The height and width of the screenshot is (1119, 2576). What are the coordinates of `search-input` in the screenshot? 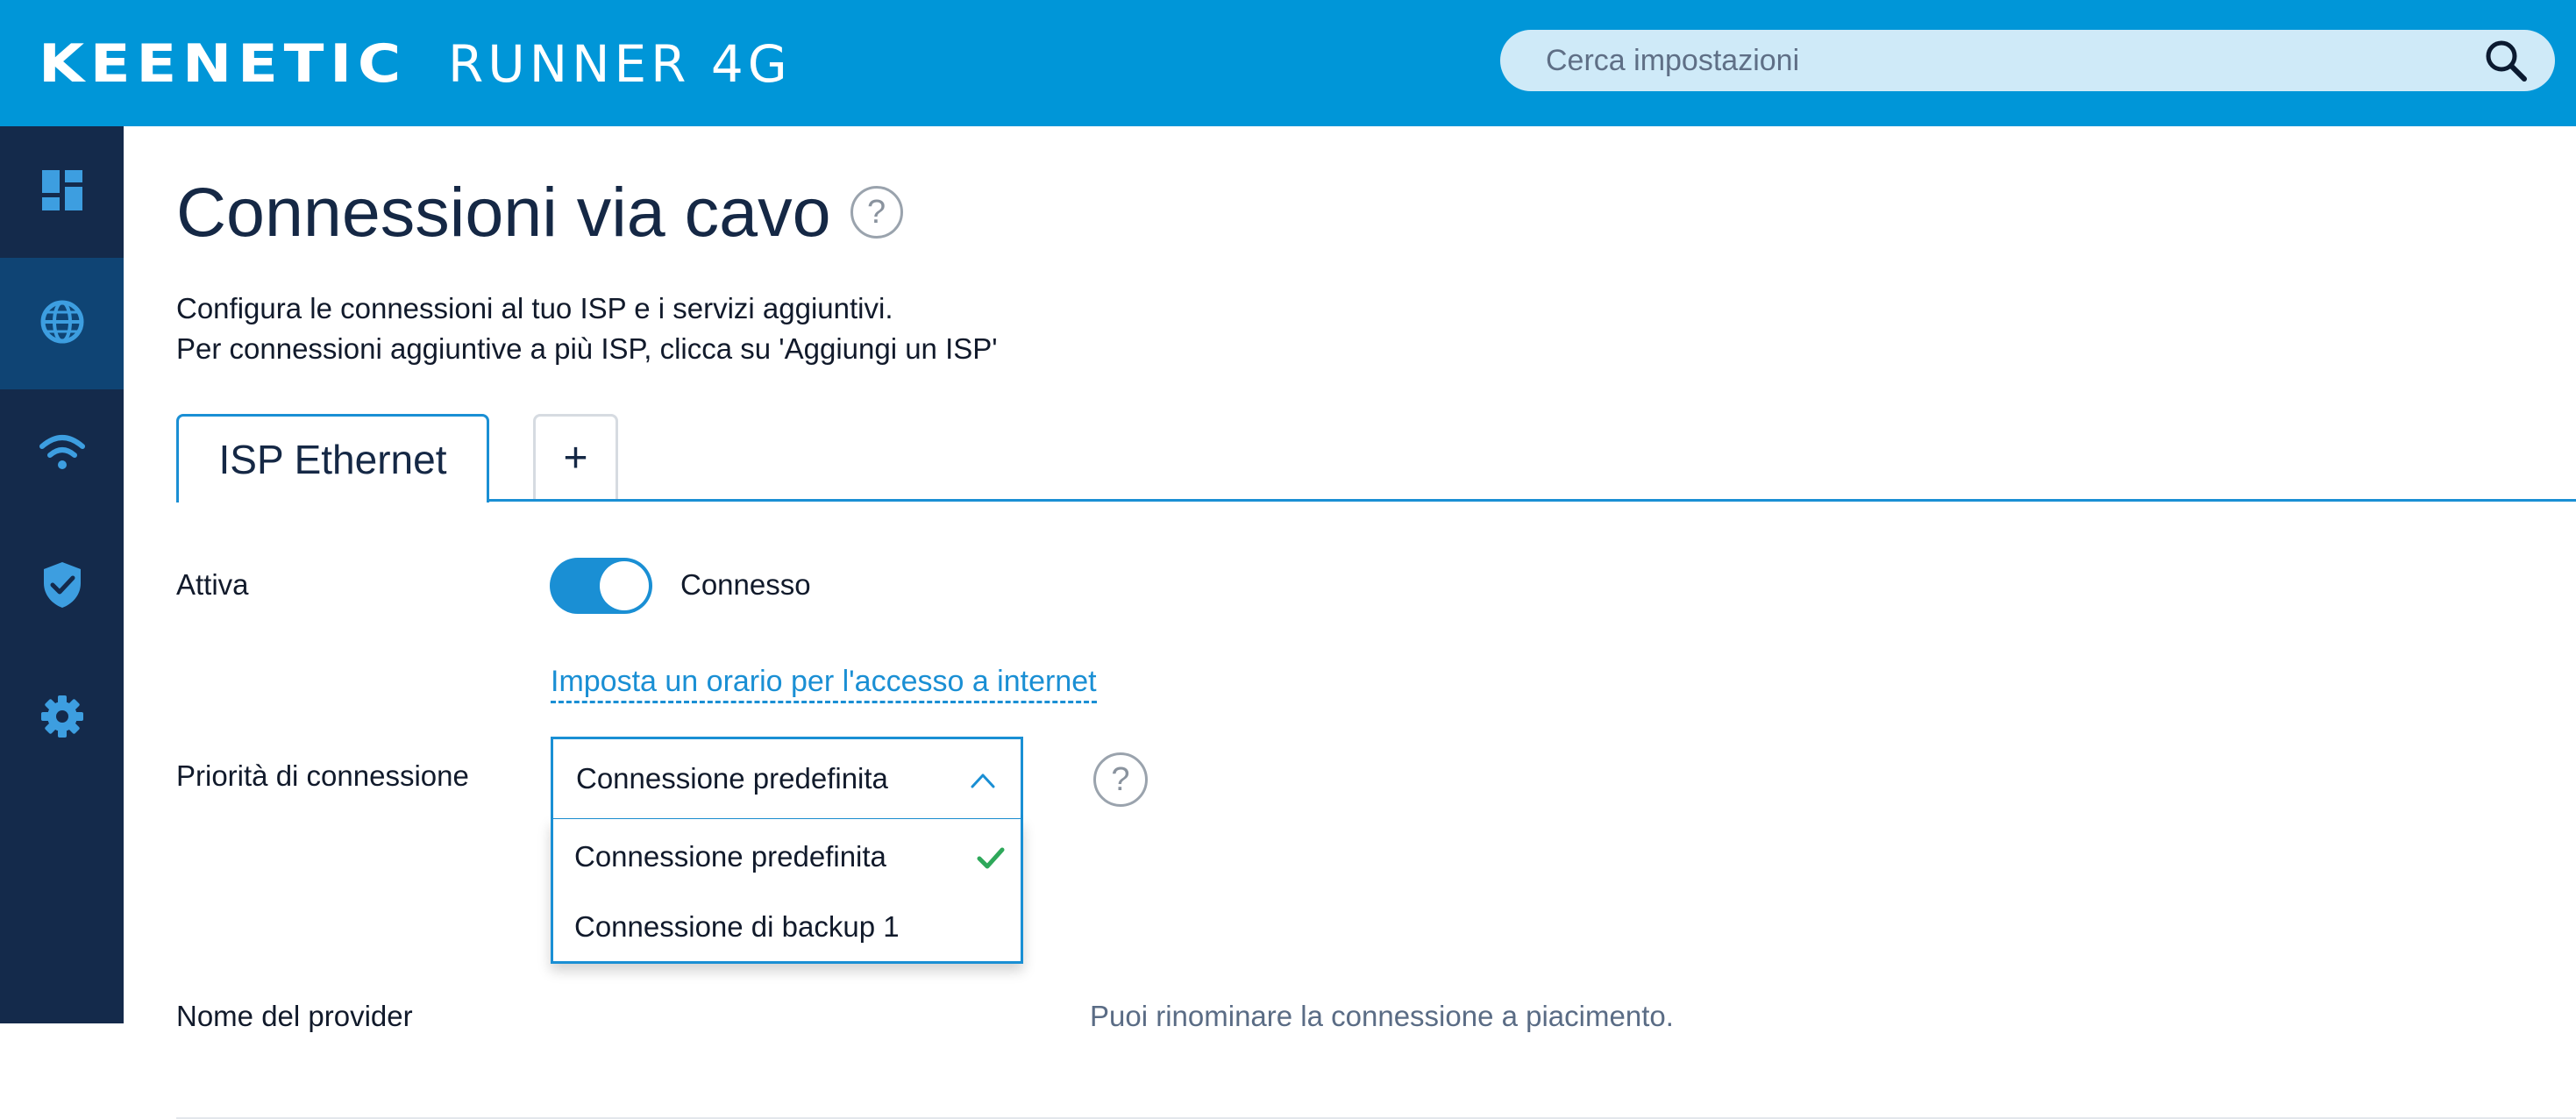 It's located at (1990, 61).